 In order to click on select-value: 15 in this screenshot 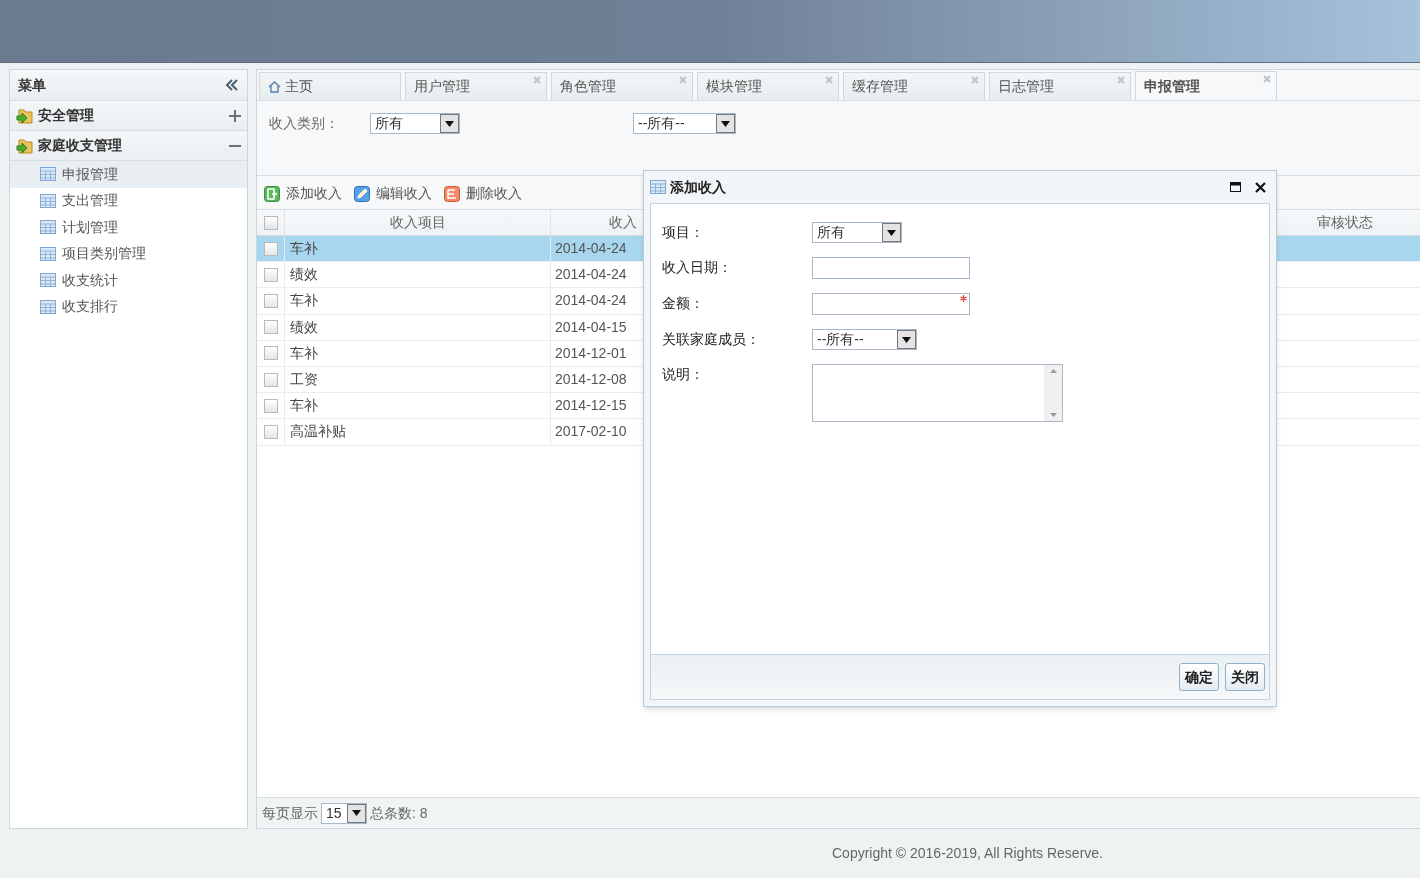, I will do `click(334, 813)`.